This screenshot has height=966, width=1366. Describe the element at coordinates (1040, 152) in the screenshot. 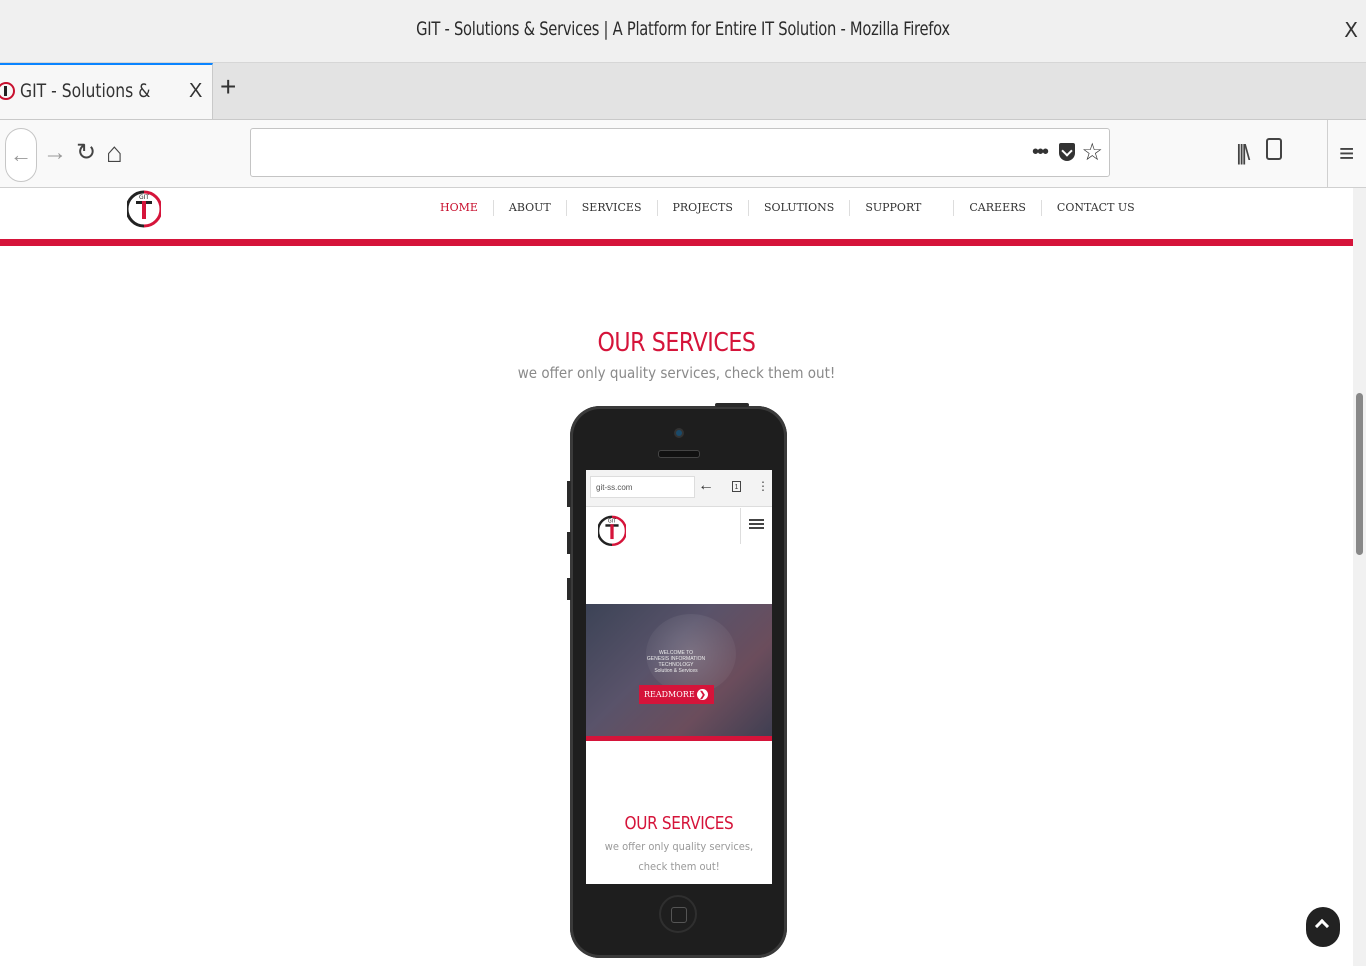

I see `page-actions-button: •••` at that location.